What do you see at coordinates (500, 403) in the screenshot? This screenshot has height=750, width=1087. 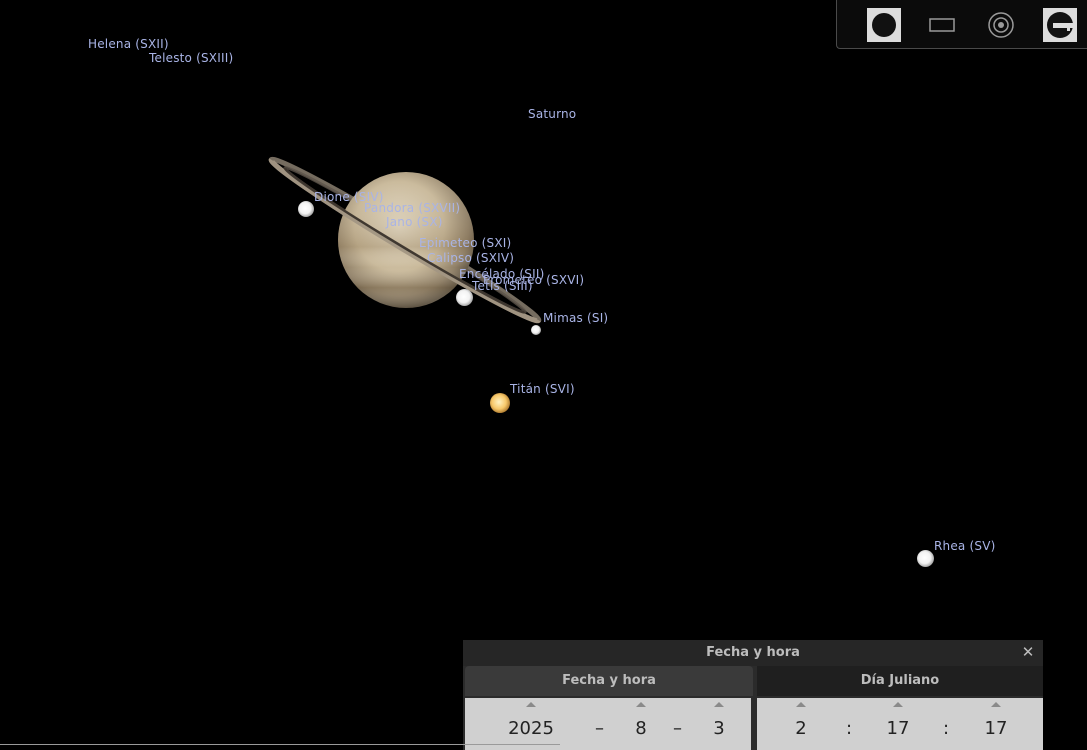 I see `titan-moon` at bounding box center [500, 403].